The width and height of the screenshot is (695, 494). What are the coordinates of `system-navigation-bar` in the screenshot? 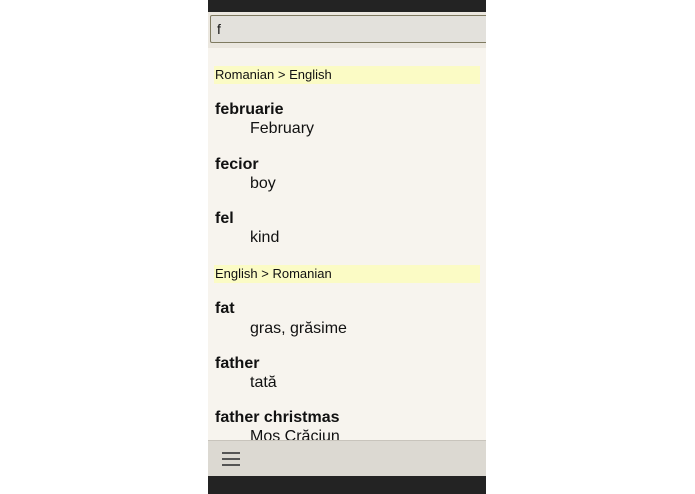 It's located at (347, 485).